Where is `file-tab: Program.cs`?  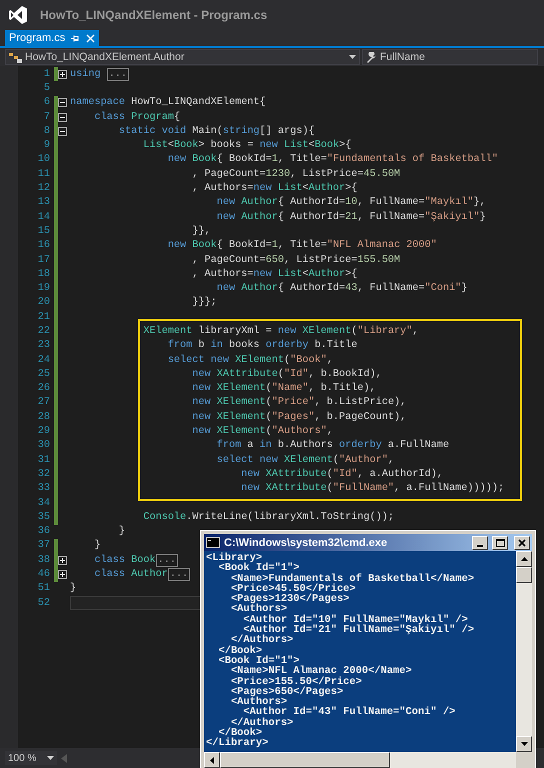
file-tab: Program.cs is located at coordinates (52, 38).